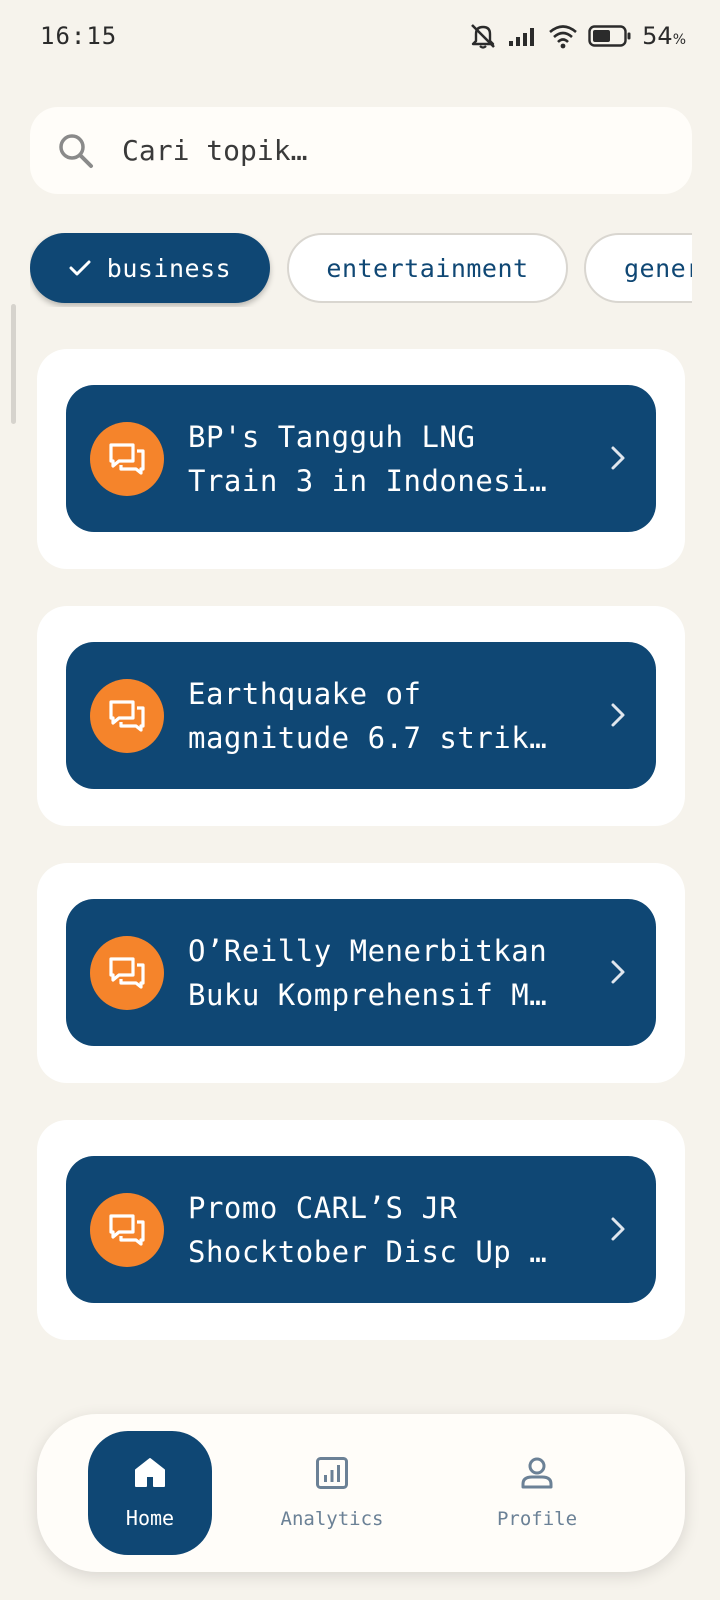 The width and height of the screenshot is (720, 1600). I want to click on chip-label: entertainment, so click(427, 268).